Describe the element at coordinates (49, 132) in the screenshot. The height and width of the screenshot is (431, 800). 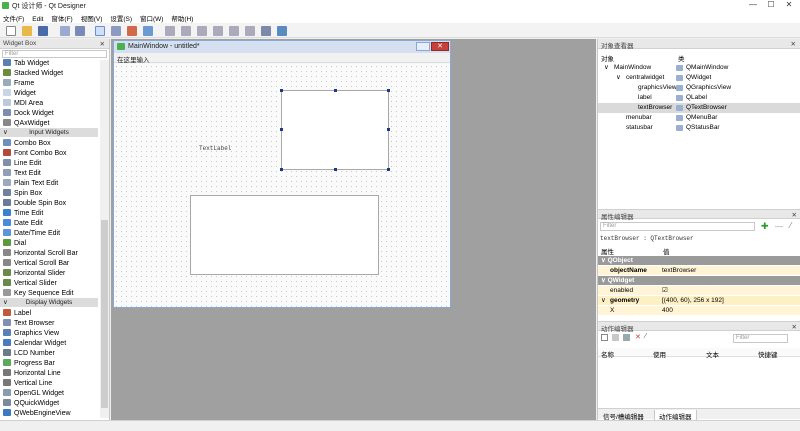
I see `widget-category-header: ∨ Input Widgets` at that location.